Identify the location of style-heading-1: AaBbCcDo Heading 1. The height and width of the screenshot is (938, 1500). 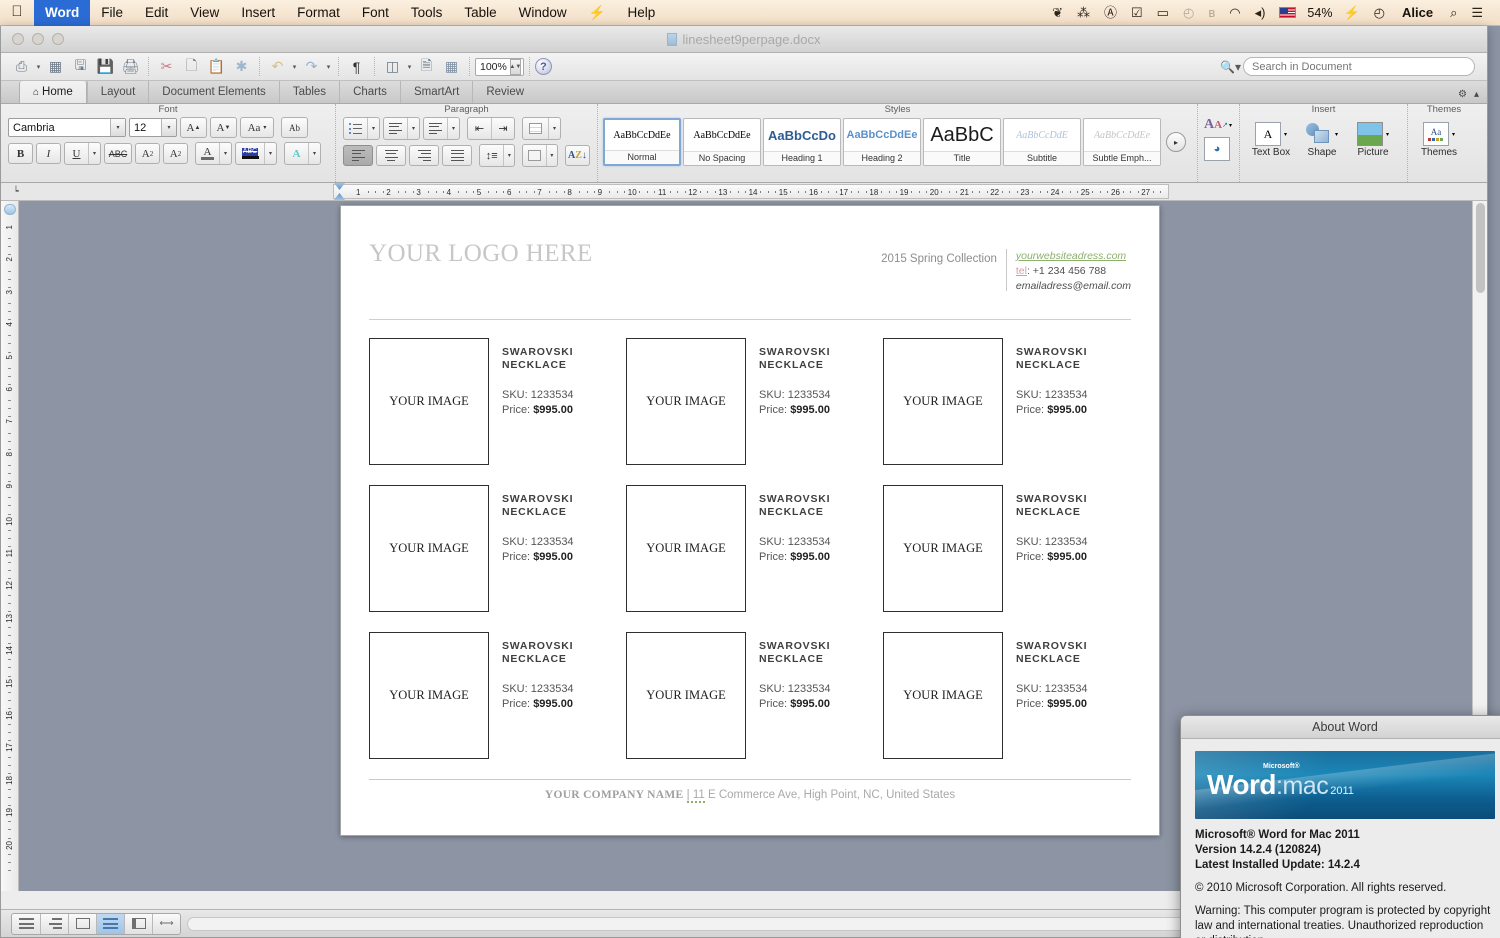
(802, 142).